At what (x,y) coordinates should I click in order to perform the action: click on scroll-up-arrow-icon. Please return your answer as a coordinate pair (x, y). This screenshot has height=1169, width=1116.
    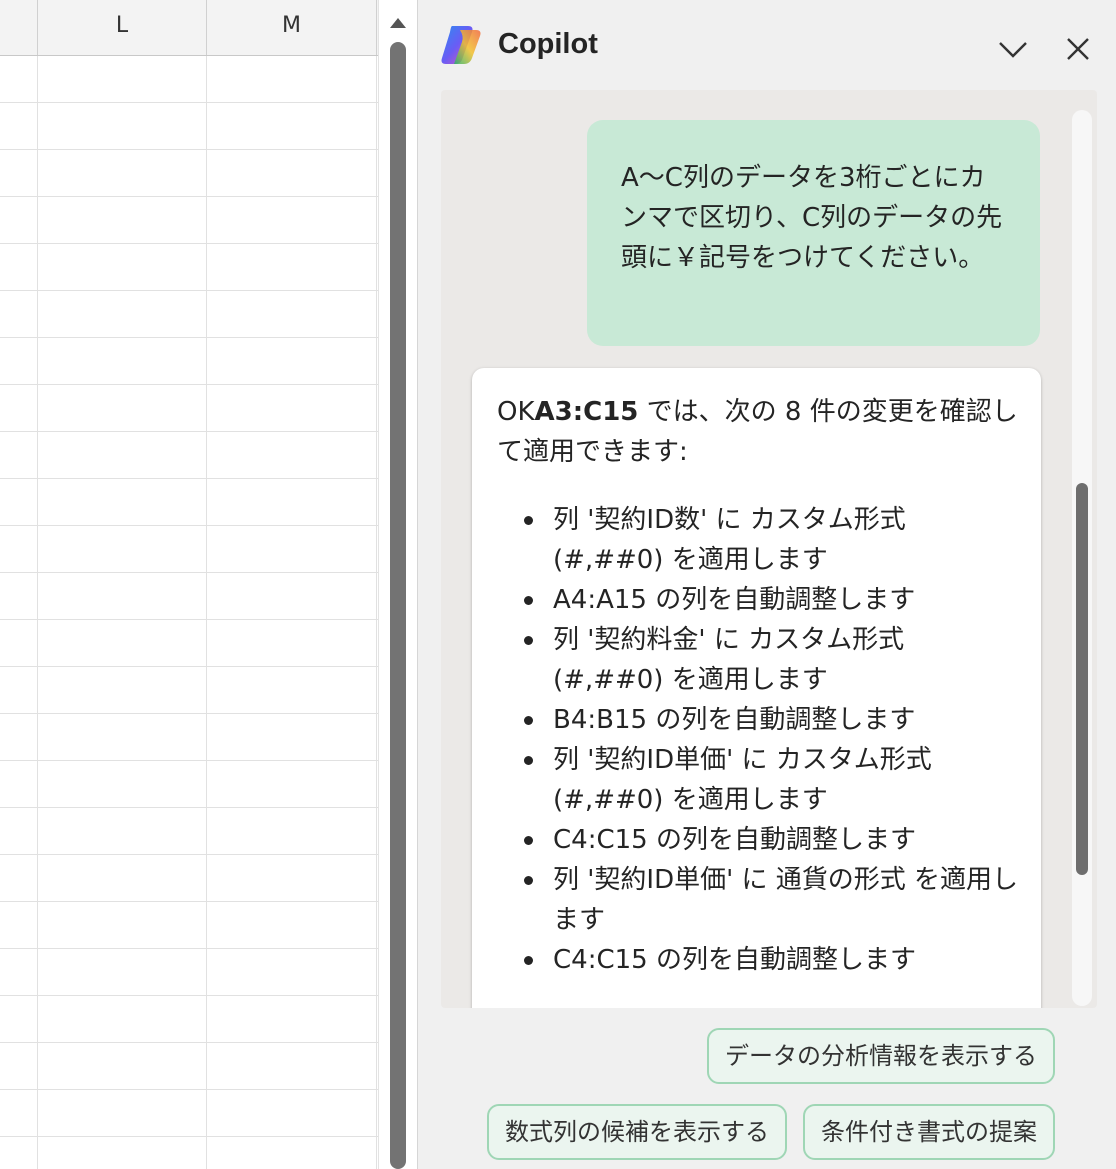
    Looking at the image, I should click on (398, 23).